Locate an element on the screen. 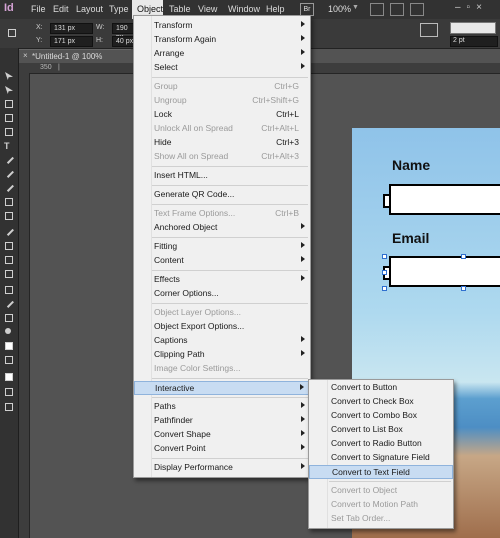 The height and width of the screenshot is (538, 500). content-collector-icon is located at coordinates (9, 132).